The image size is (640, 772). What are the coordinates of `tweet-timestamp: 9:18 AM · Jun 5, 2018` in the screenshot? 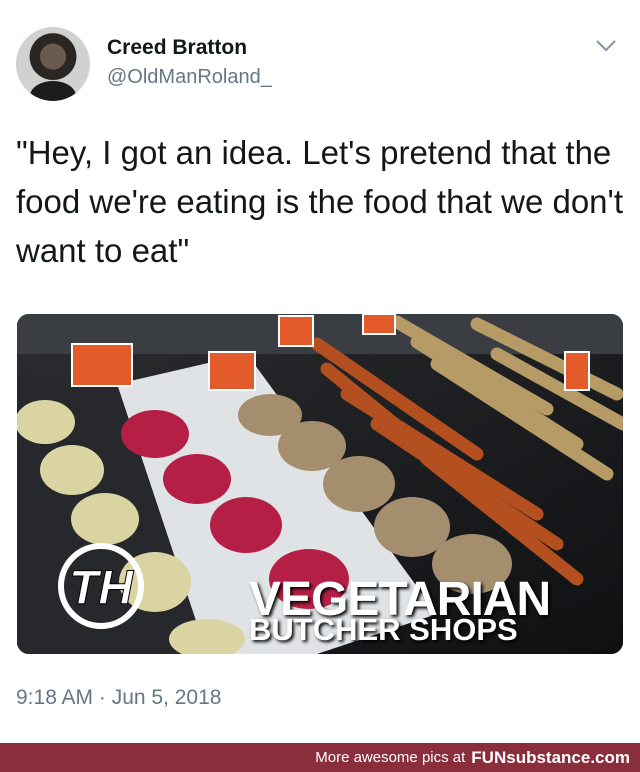 It's located at (118, 698).